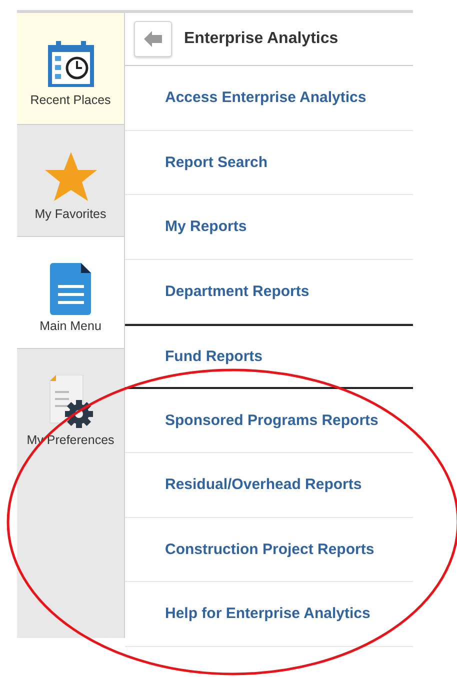  Describe the element at coordinates (261, 39) in the screenshot. I see `page-title: Enterprise Analytics` at that location.